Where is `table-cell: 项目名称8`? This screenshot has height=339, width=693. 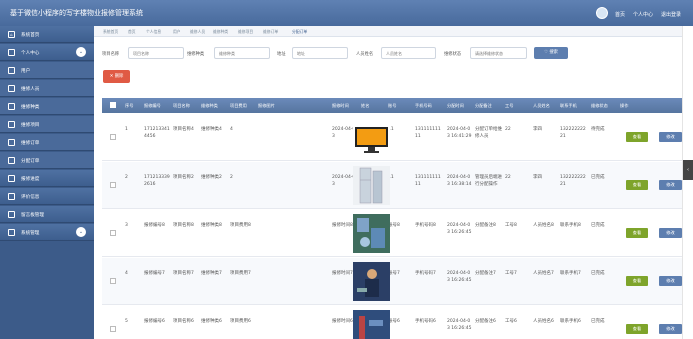
table-cell: 项目名称8 is located at coordinates (183, 225).